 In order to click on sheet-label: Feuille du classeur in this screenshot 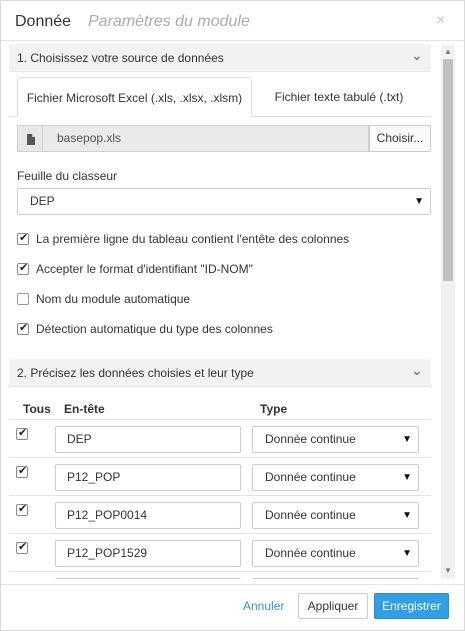, I will do `click(67, 176)`.